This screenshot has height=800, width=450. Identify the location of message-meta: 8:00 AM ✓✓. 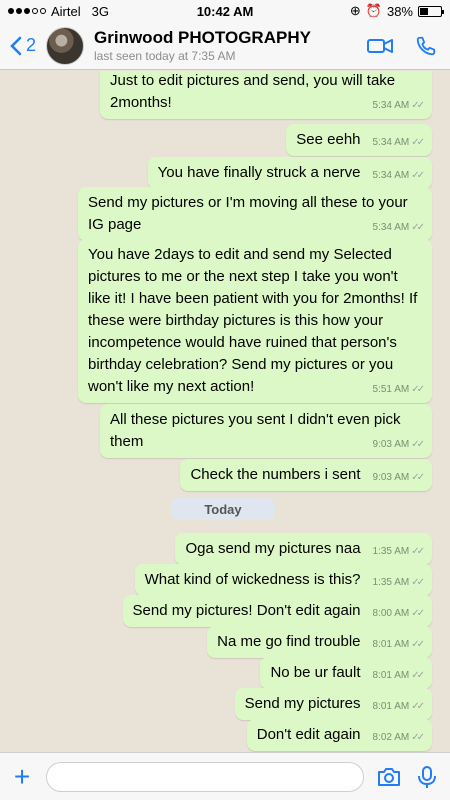
(398, 614).